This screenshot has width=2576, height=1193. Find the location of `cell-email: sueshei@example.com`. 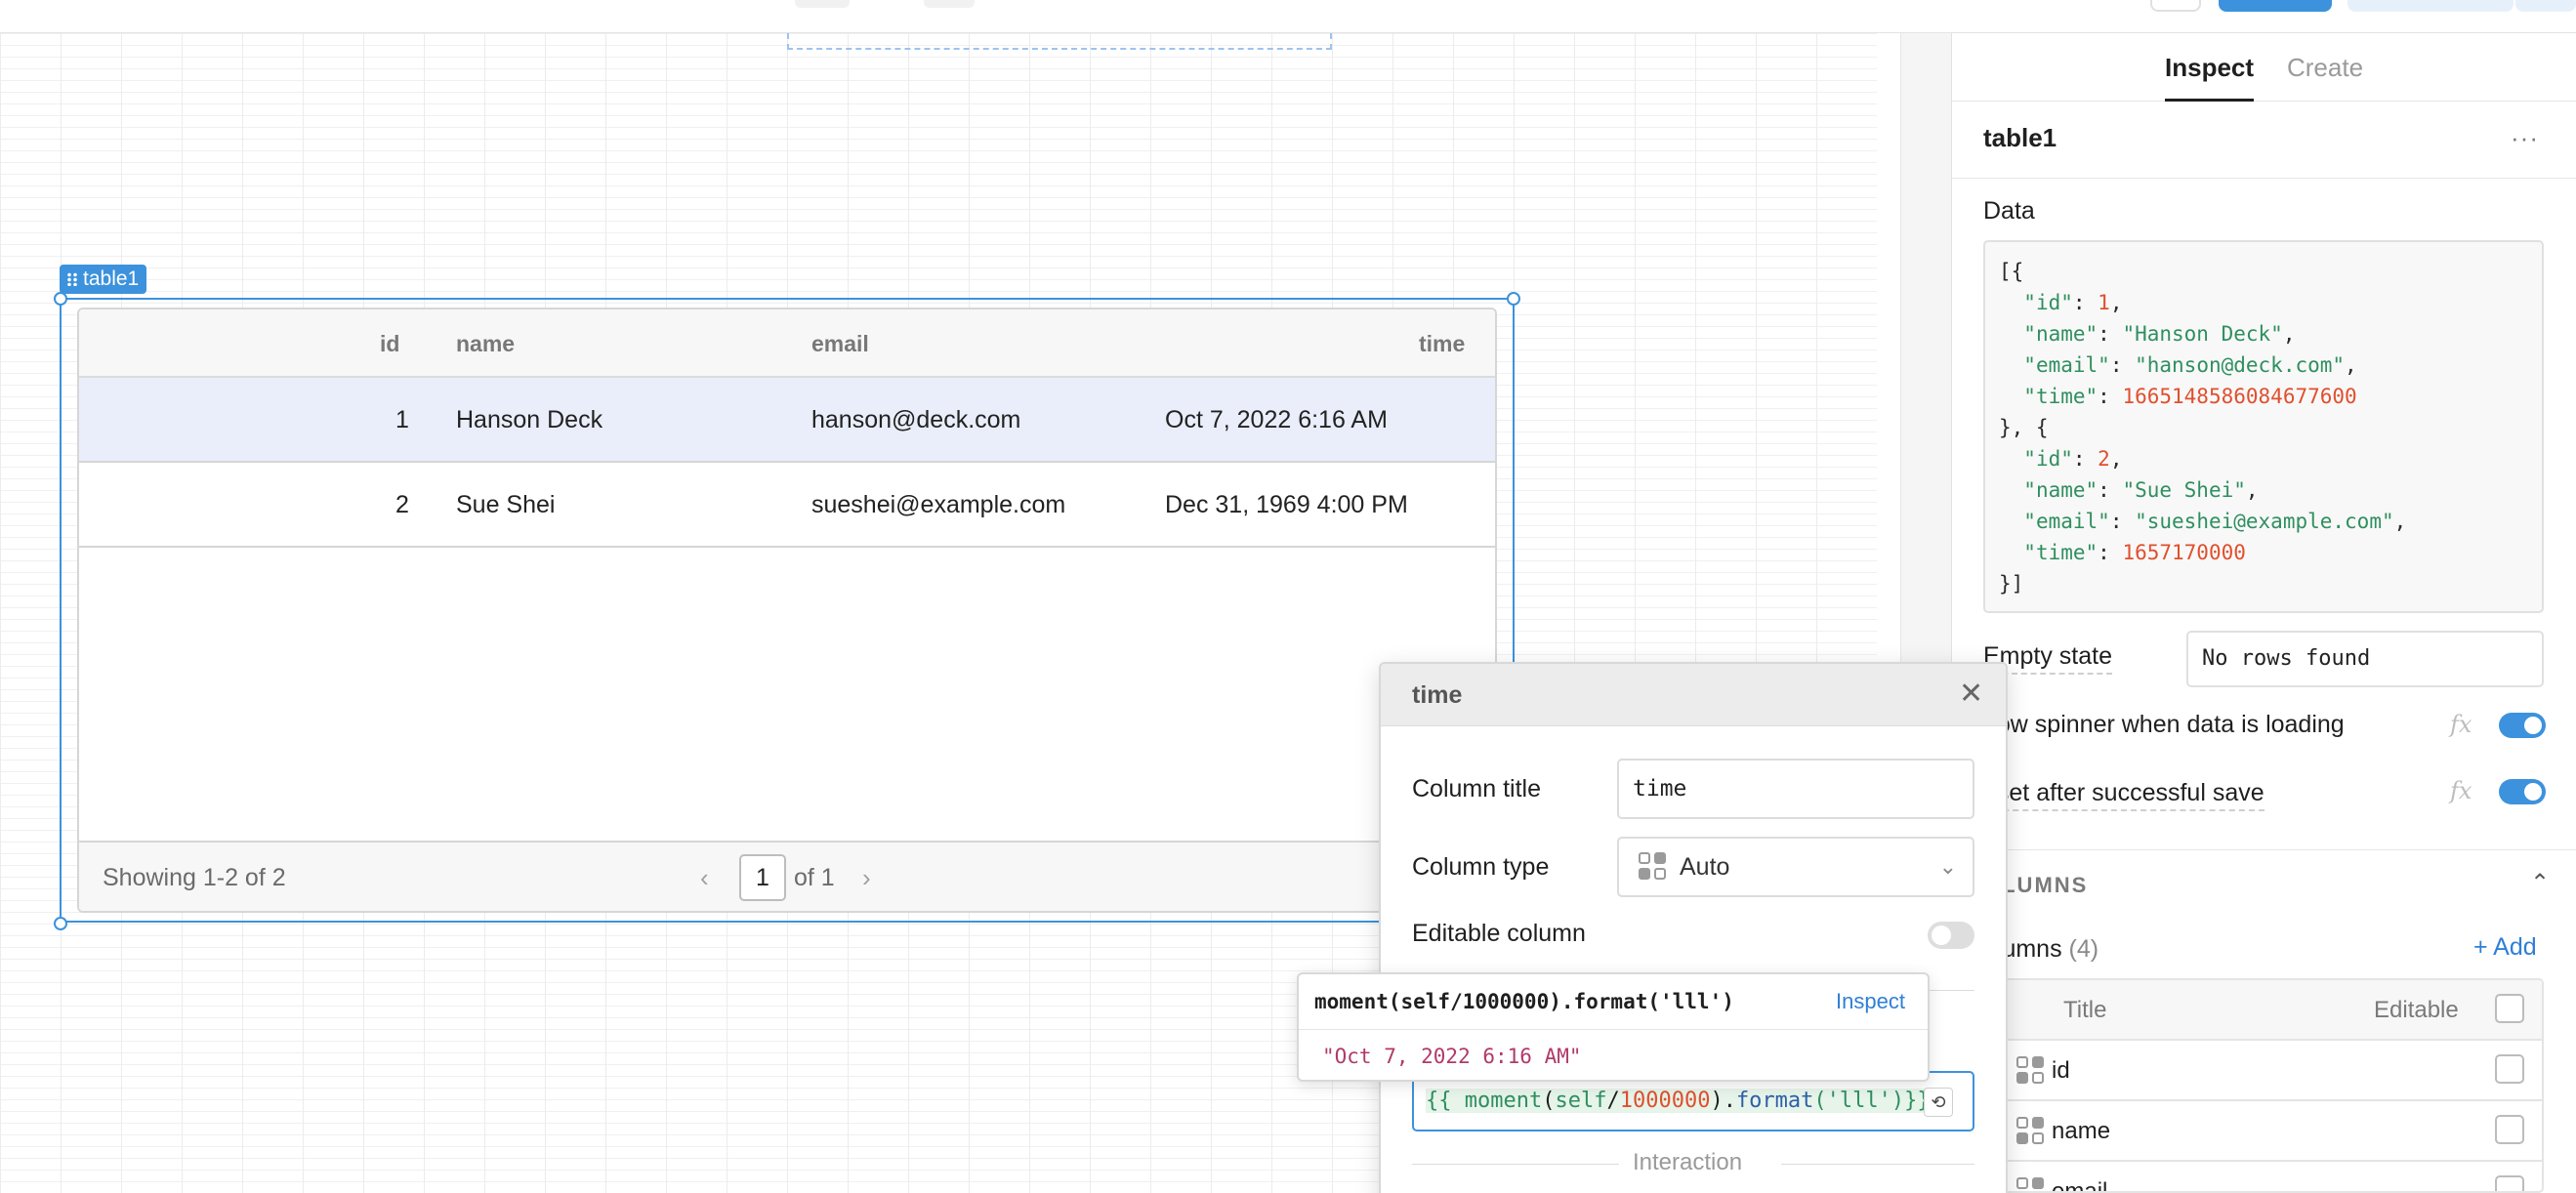

cell-email: sueshei@example.com is located at coordinates (939, 505).